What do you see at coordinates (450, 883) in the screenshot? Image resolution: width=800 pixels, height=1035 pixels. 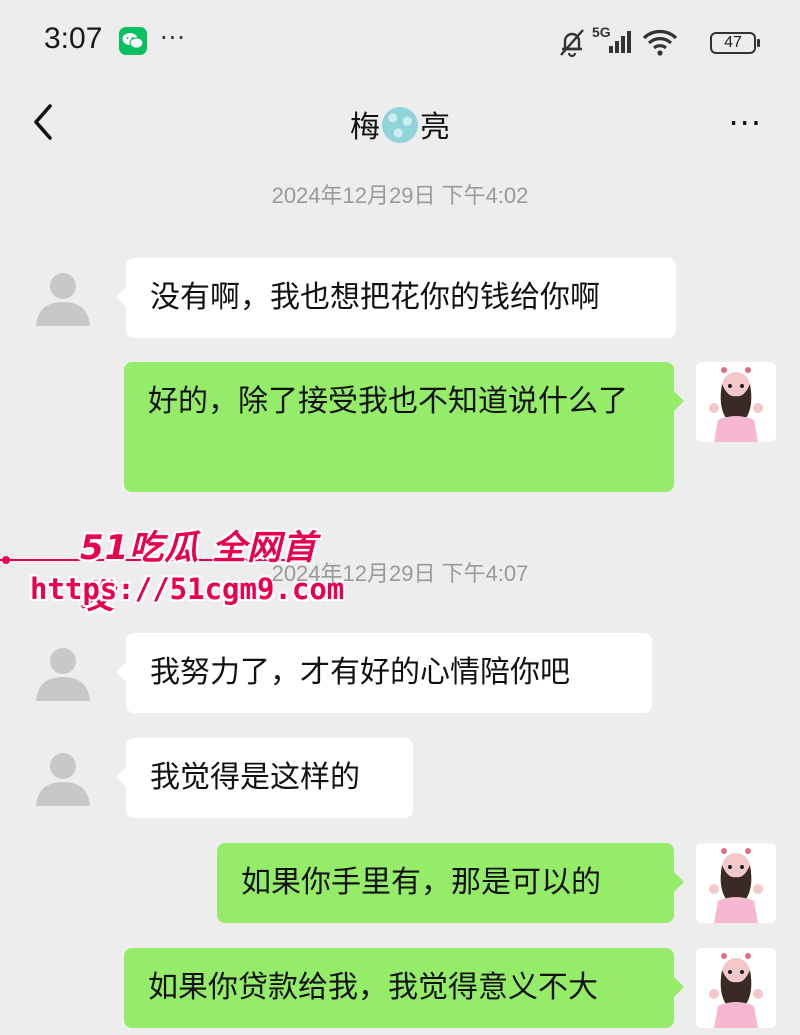 I see `message-bubble-outgoing: 如果你手里有，那是可以的` at bounding box center [450, 883].